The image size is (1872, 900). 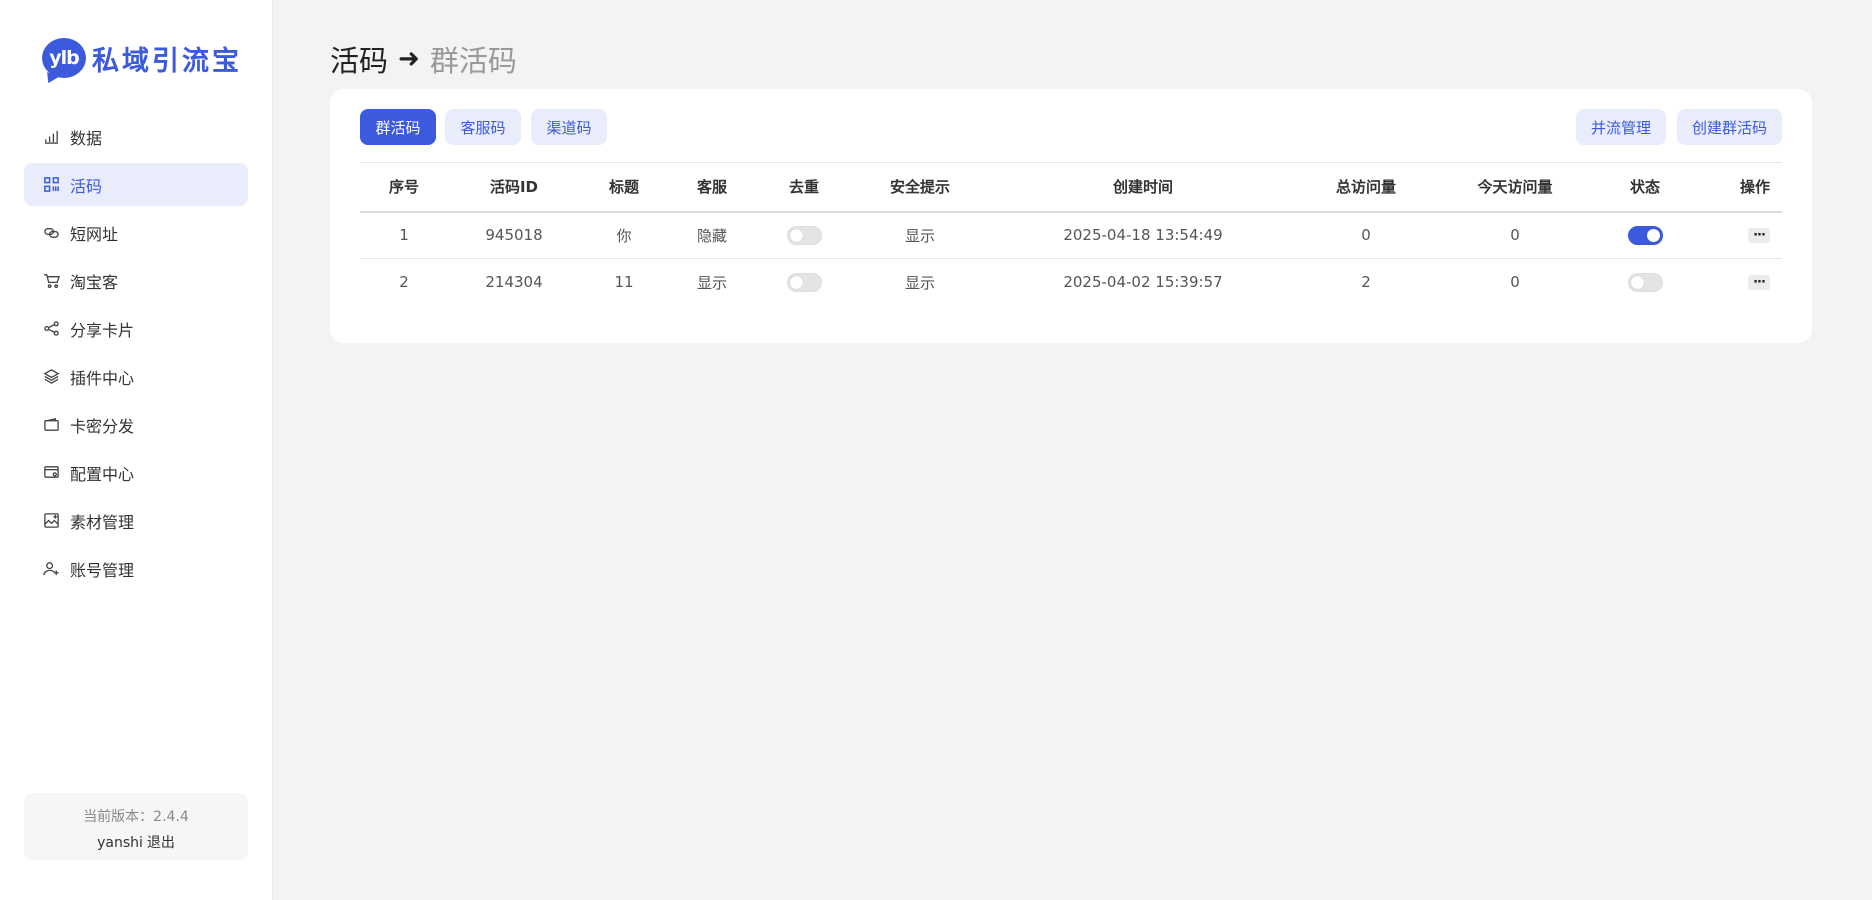 I want to click on username: yanshi, so click(x=120, y=843).